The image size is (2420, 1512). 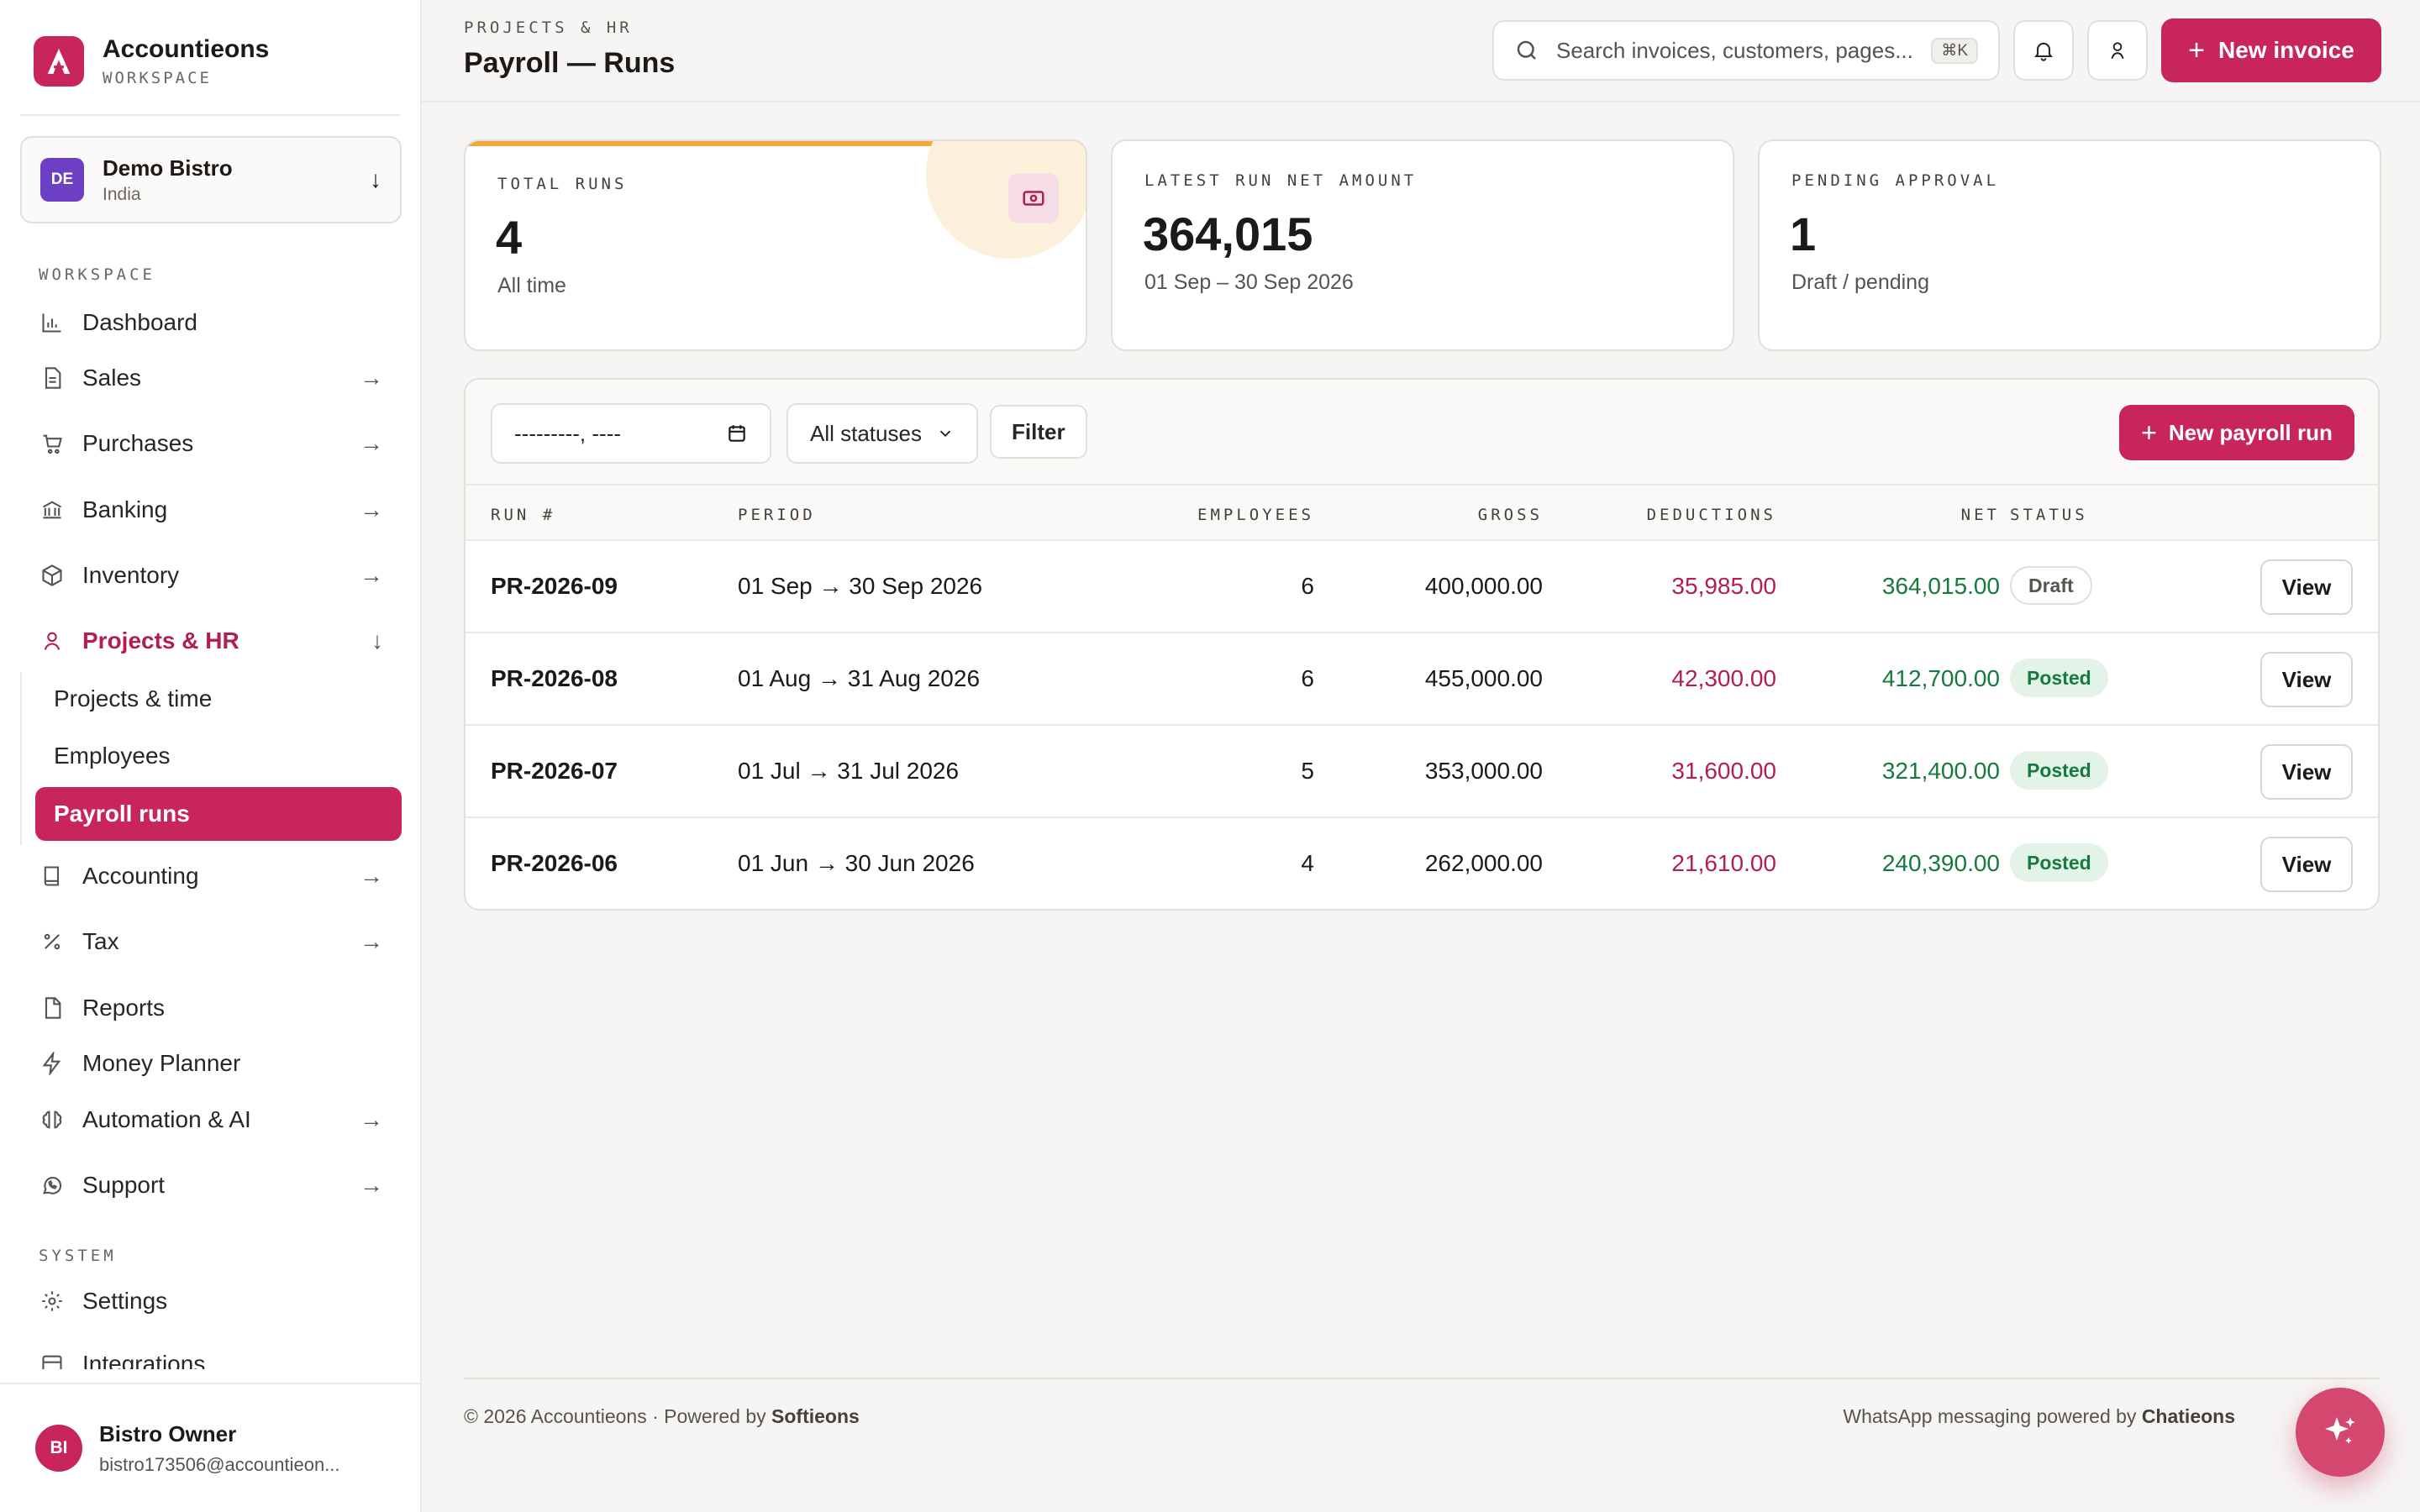 I want to click on cell-run: PR-2026-08, so click(x=554, y=678).